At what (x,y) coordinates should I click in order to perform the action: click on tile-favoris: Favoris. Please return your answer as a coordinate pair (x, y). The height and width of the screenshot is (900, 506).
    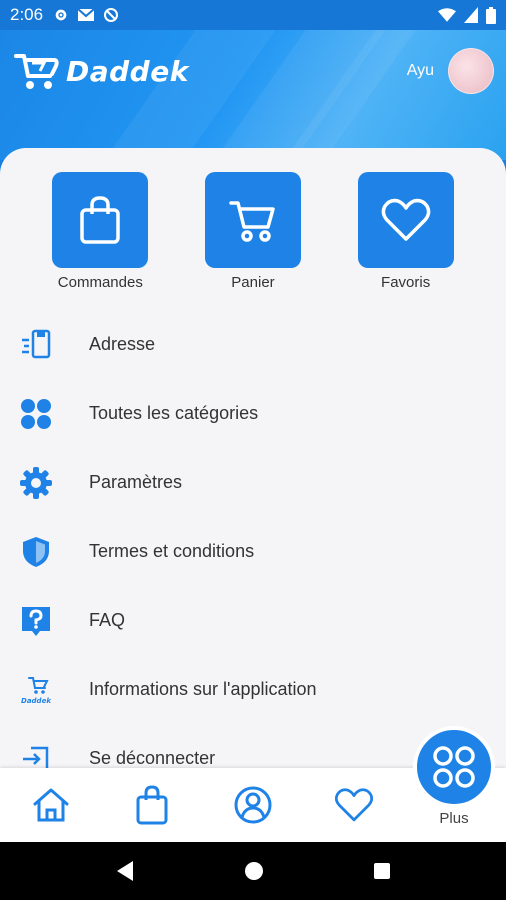
    Looking at the image, I should click on (406, 231).